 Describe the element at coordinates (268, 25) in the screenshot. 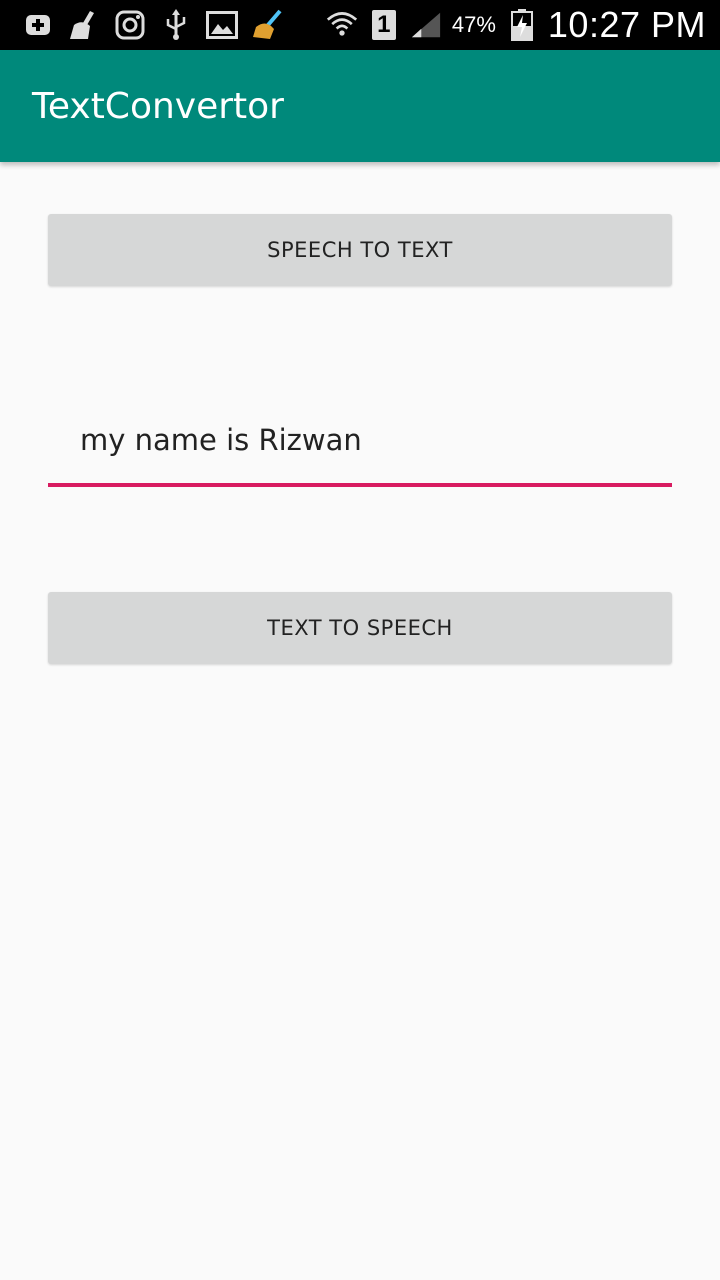

I see `cleaner-broom-icon` at that location.